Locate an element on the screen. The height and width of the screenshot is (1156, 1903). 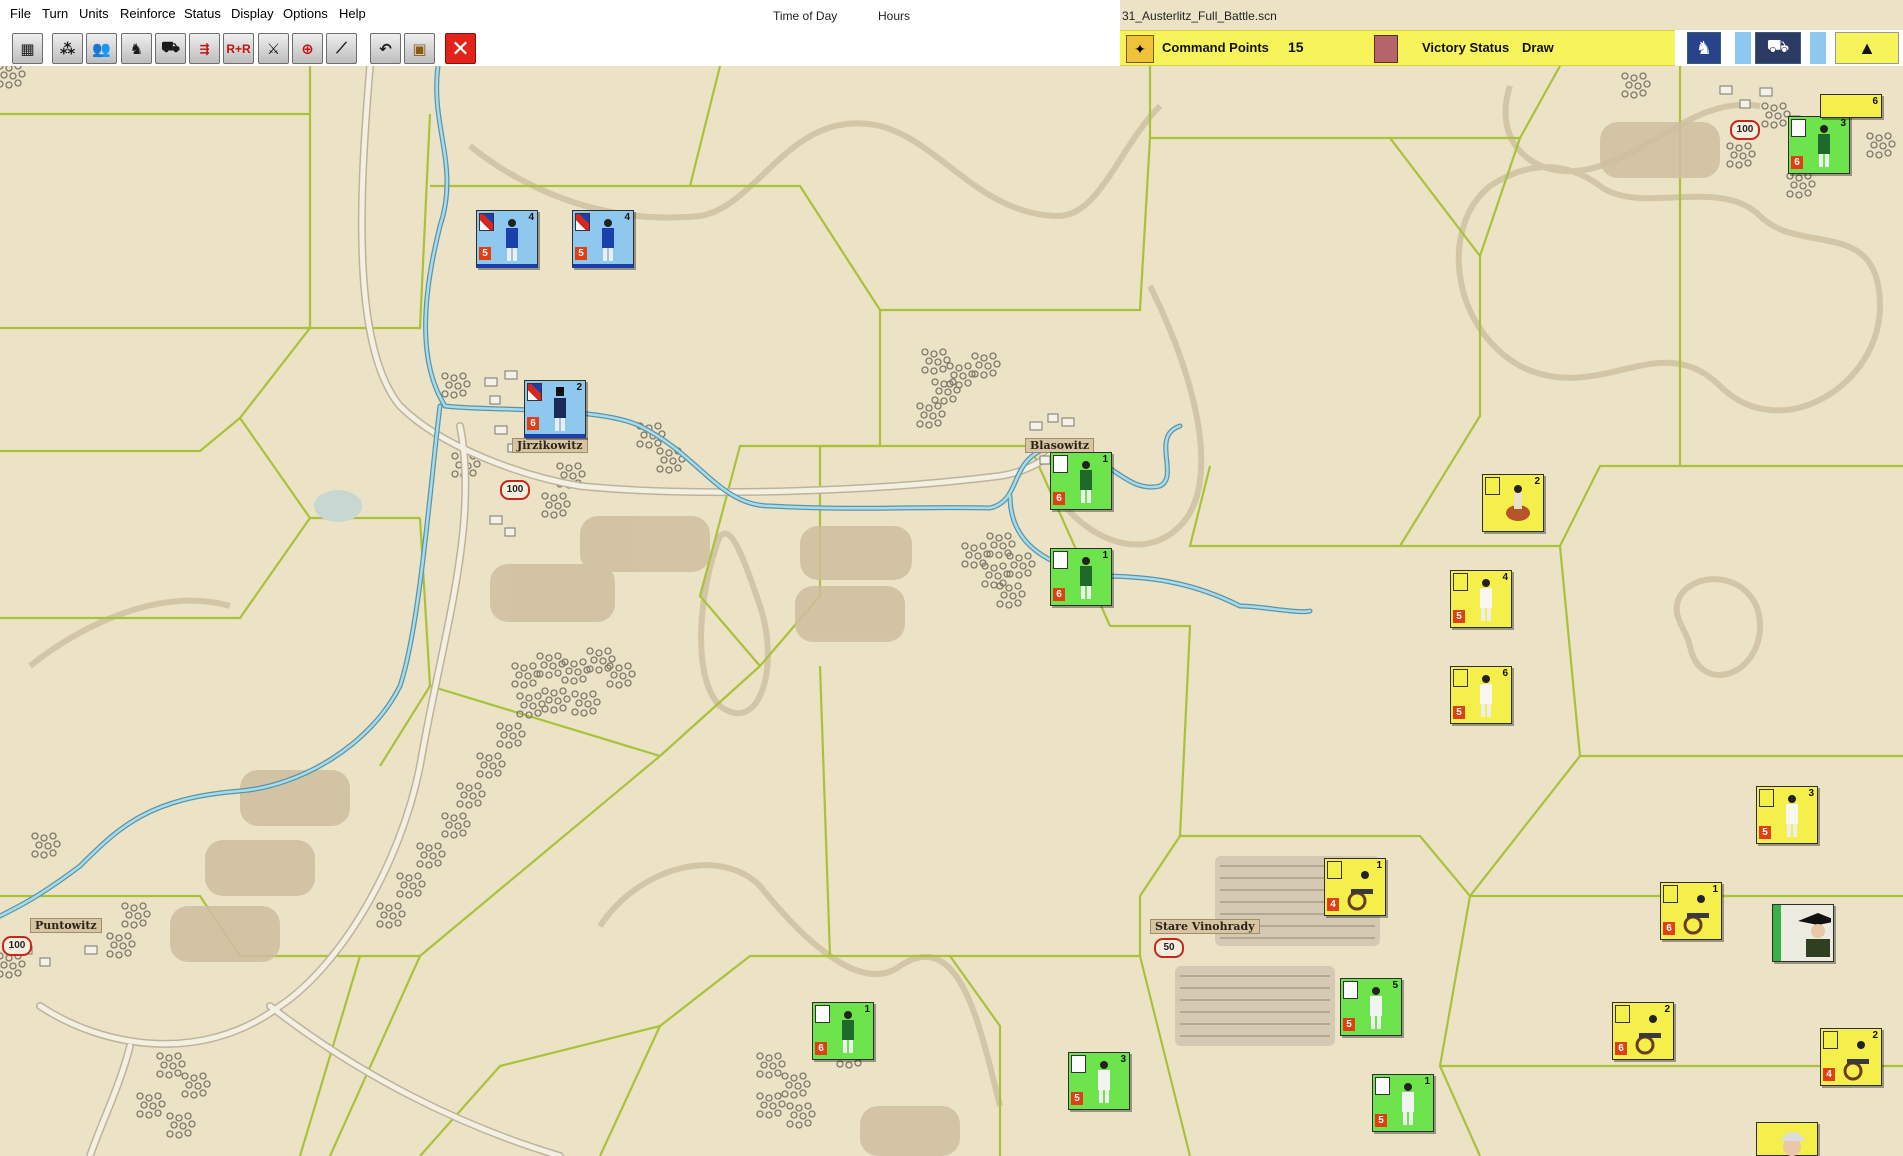
artillery-filter-button: ⛟ is located at coordinates (1778, 48).